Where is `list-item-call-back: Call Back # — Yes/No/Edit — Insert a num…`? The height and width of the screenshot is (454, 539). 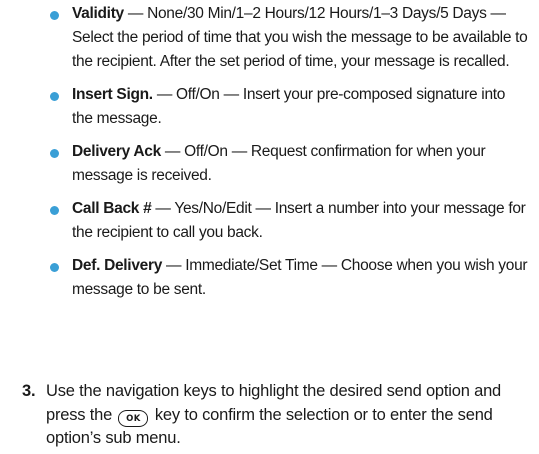 list-item-call-back: Call Back # — Yes/No/Edit — Insert a num… is located at coordinates (288, 221).